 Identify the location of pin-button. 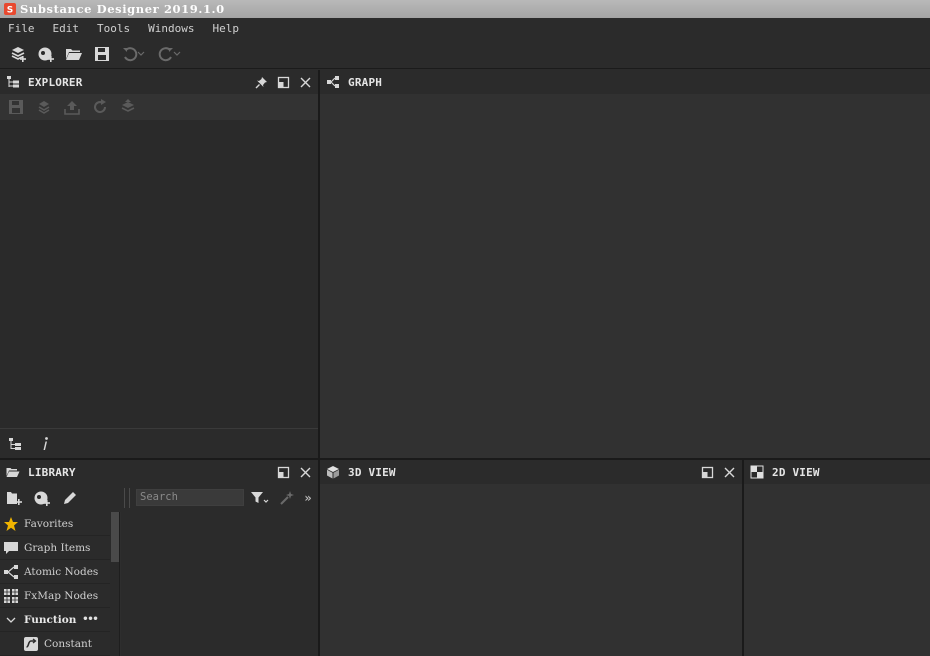
(261, 82).